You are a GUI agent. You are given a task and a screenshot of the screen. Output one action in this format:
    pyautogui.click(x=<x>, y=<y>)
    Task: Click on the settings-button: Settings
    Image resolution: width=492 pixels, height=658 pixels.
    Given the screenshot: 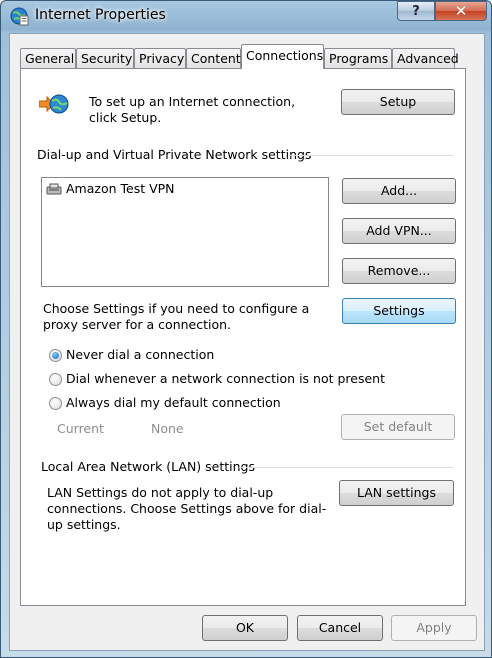 What is the action you would take?
    pyautogui.click(x=399, y=311)
    